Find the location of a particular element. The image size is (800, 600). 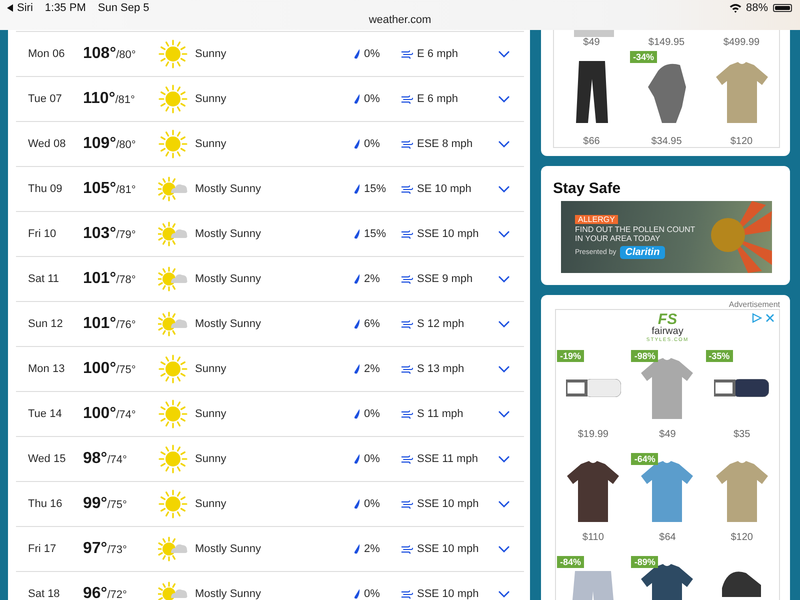

forecast-row: Wed 08 109°/80° Sunny 0% ESE 8 mph is located at coordinates (270, 143).